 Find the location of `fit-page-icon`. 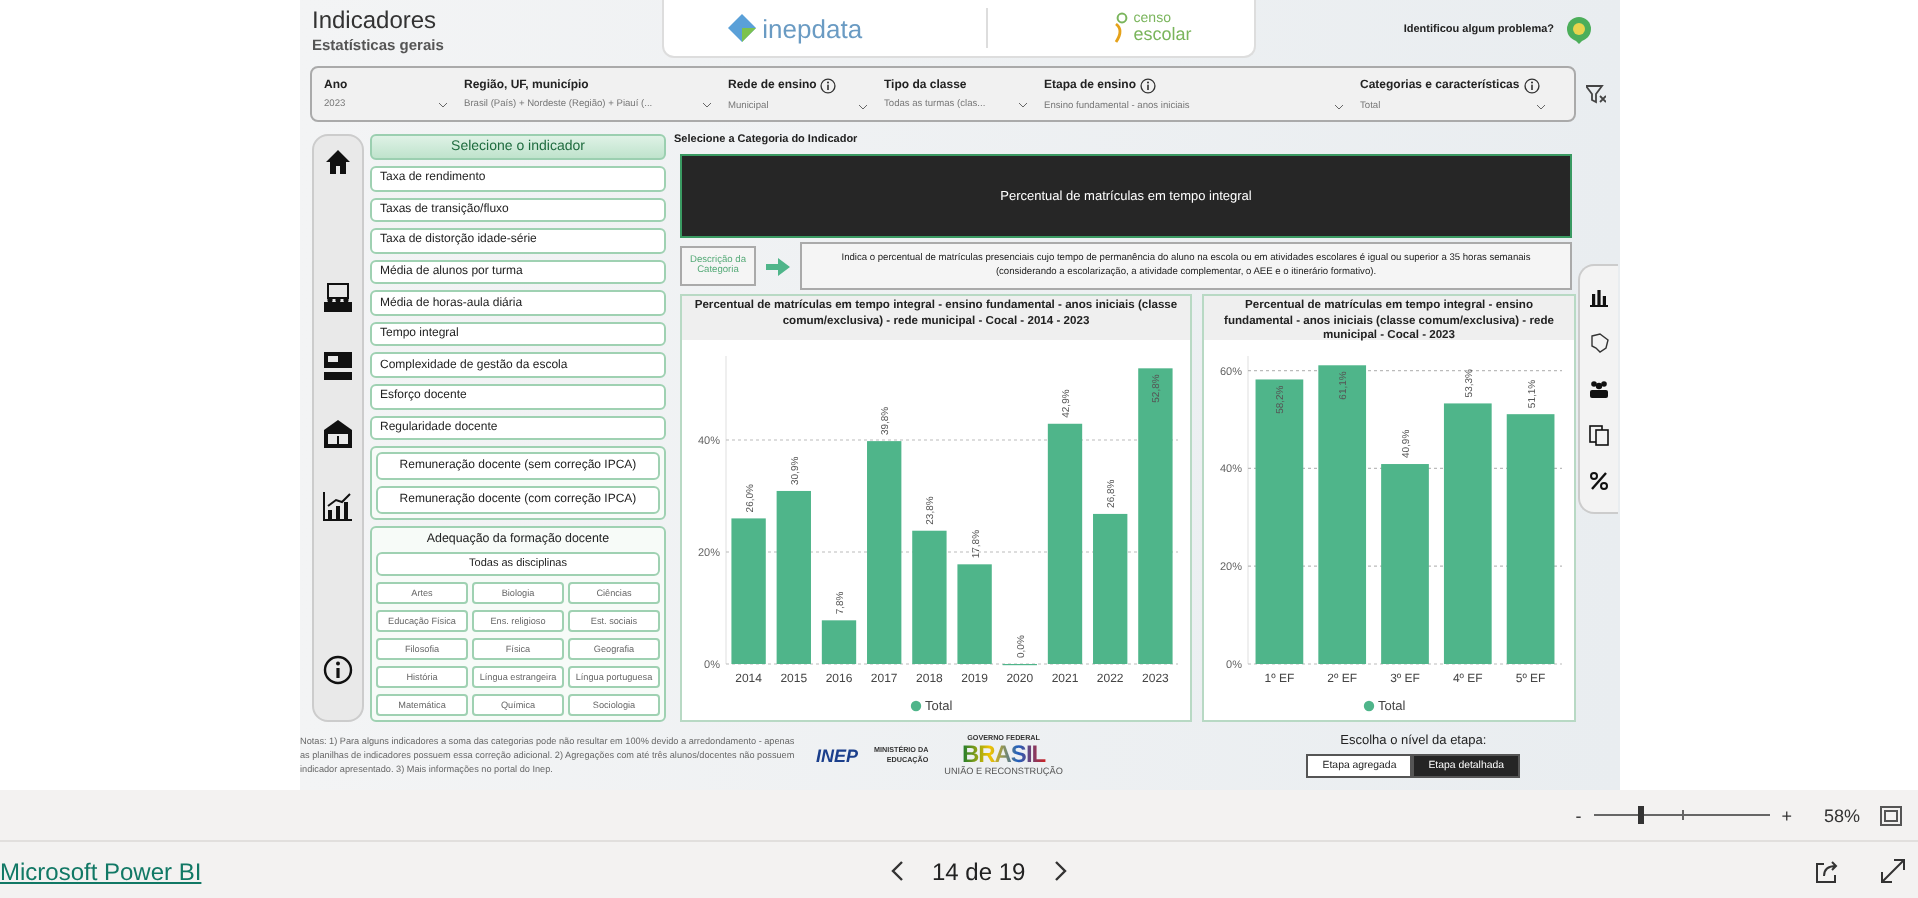

fit-page-icon is located at coordinates (1891, 815).